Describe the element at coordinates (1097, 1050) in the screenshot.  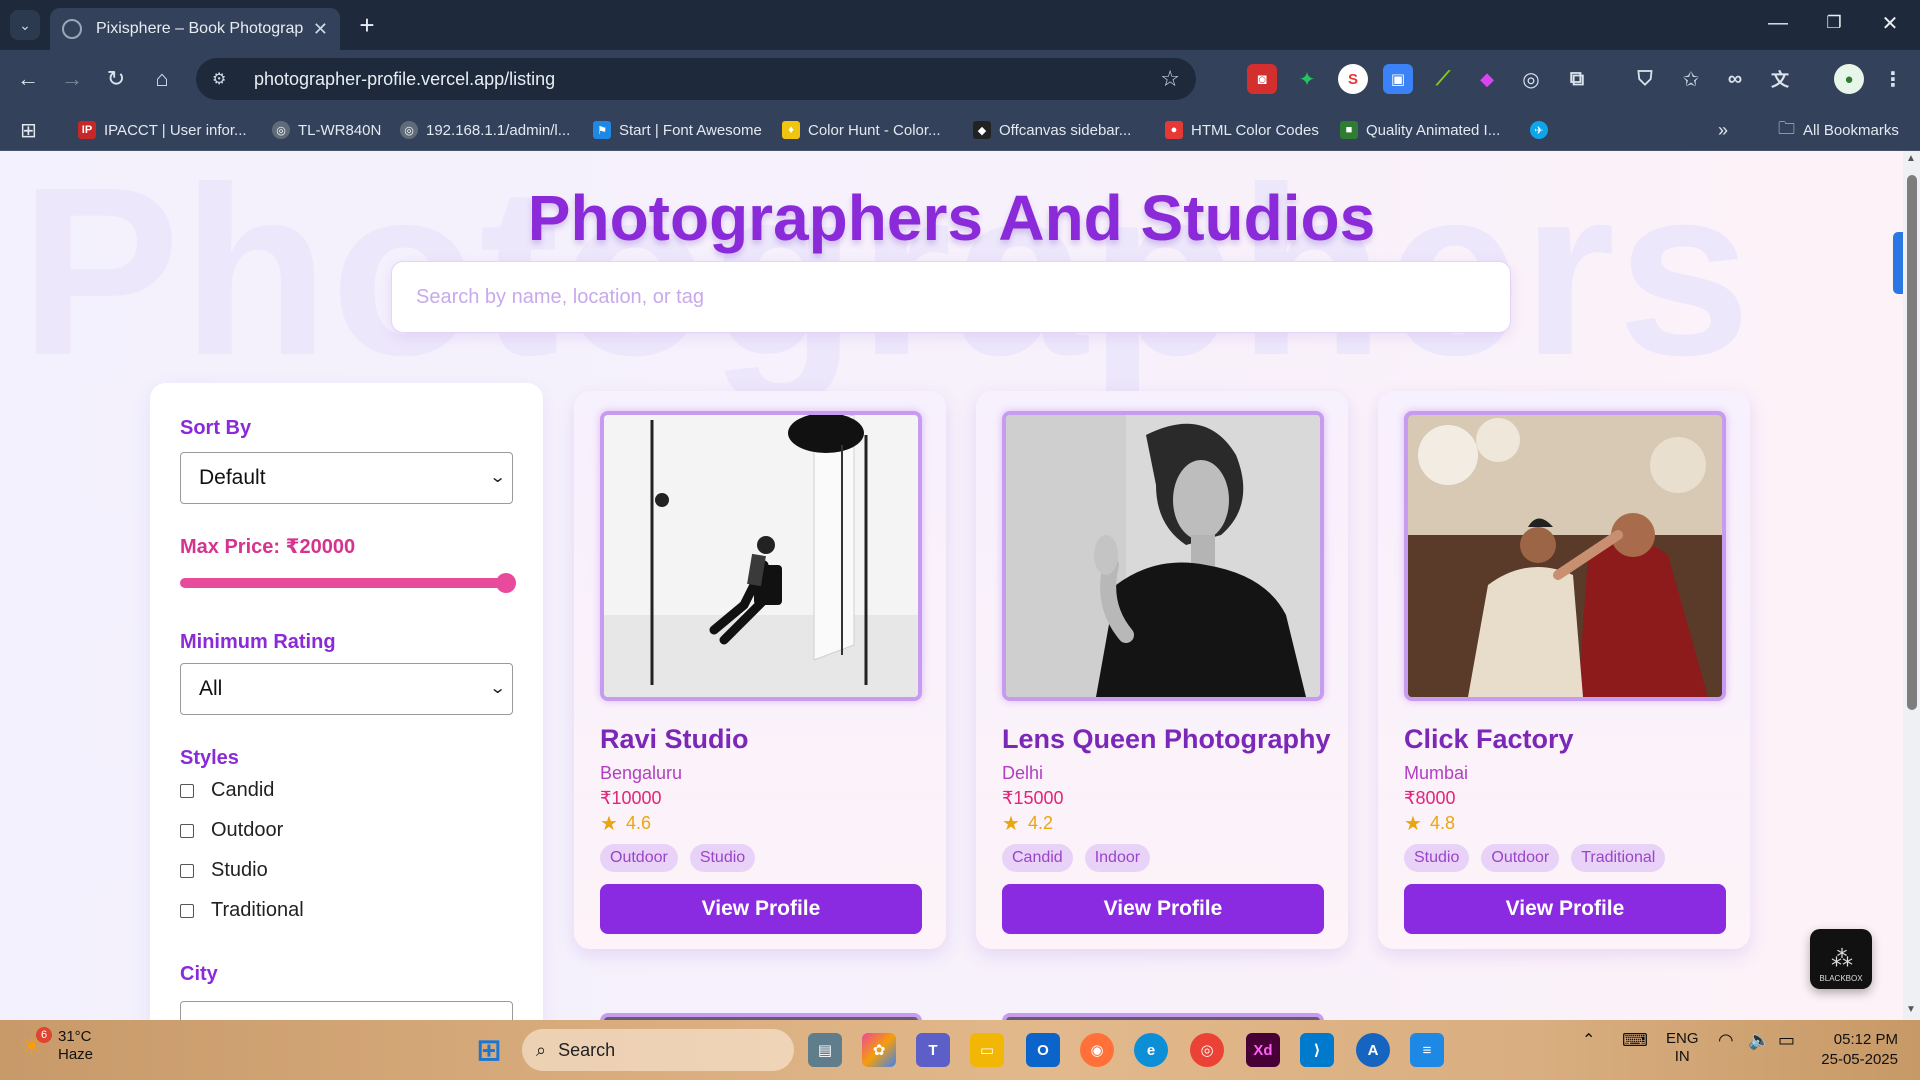
I see `firefox-icon: ◉` at that location.